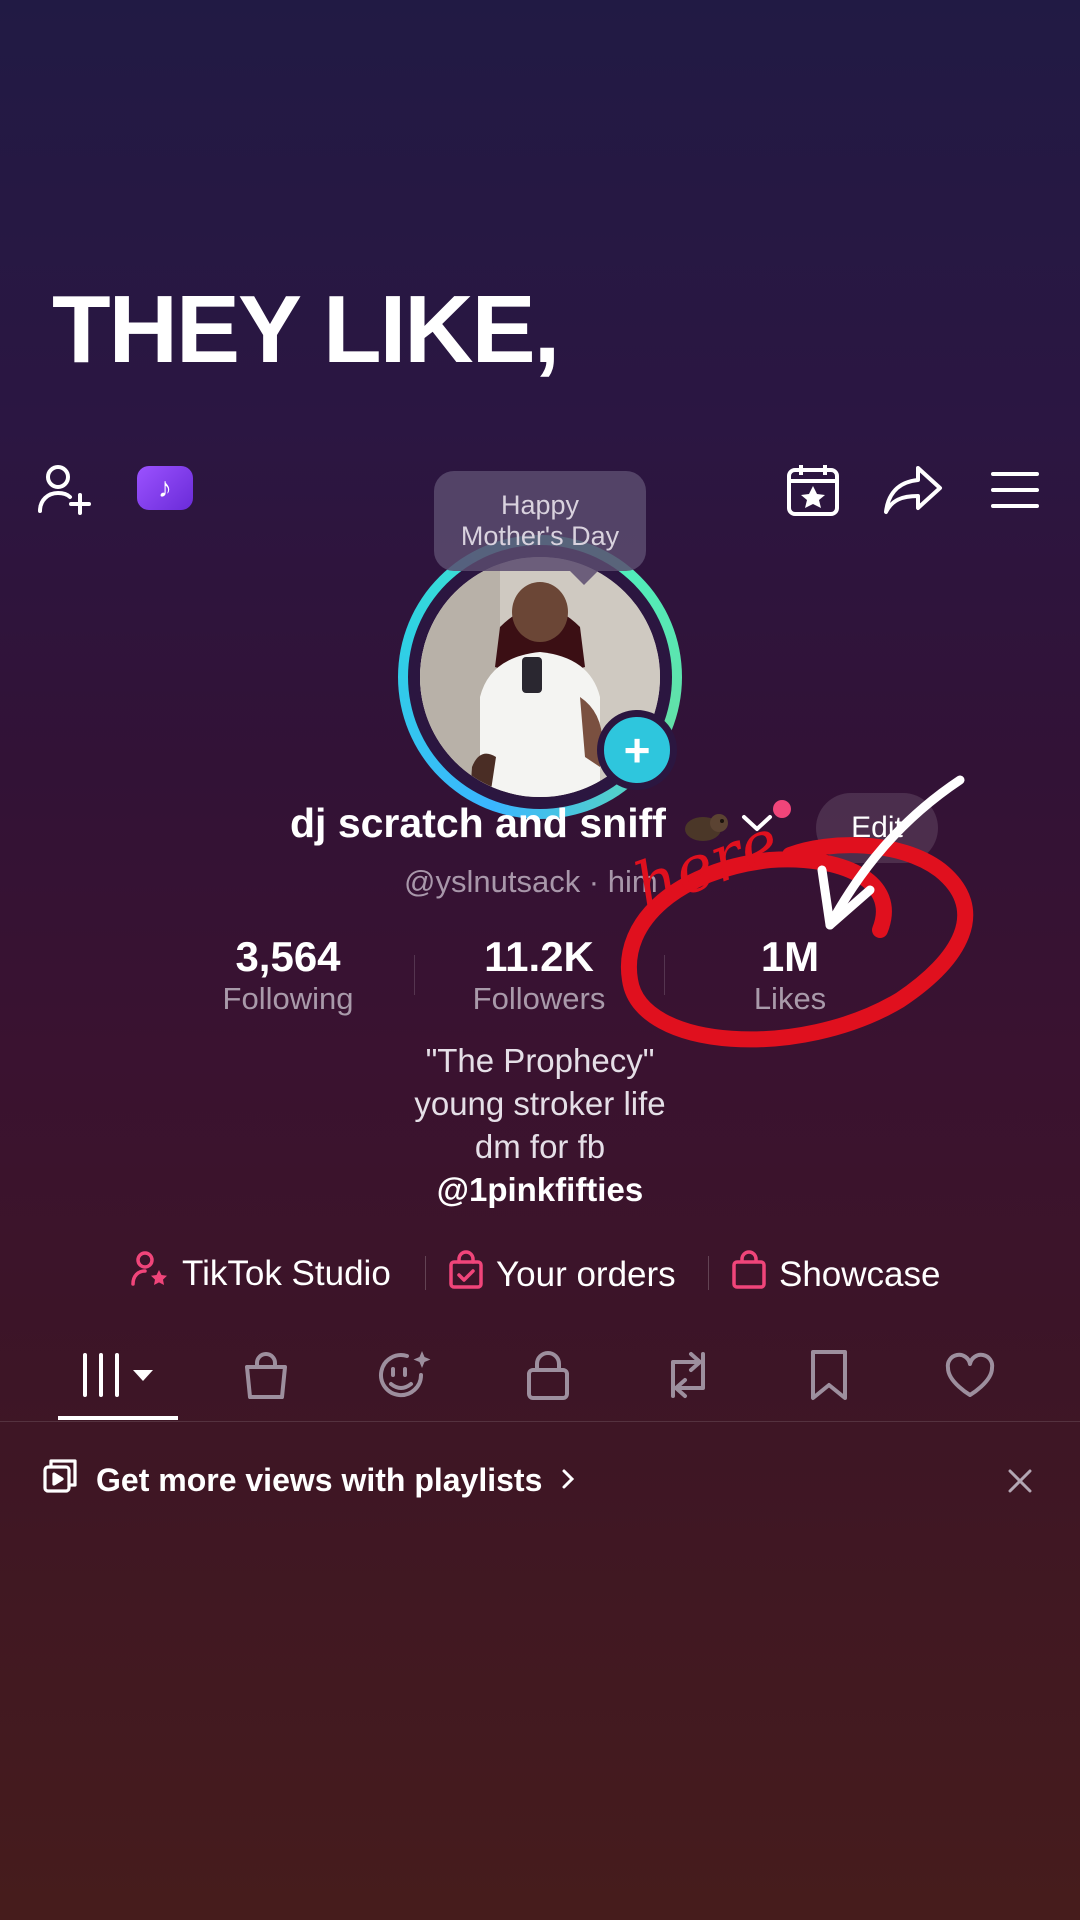  Describe the element at coordinates (829, 1375) in the screenshot. I see `tab-bookmark-icon` at that location.